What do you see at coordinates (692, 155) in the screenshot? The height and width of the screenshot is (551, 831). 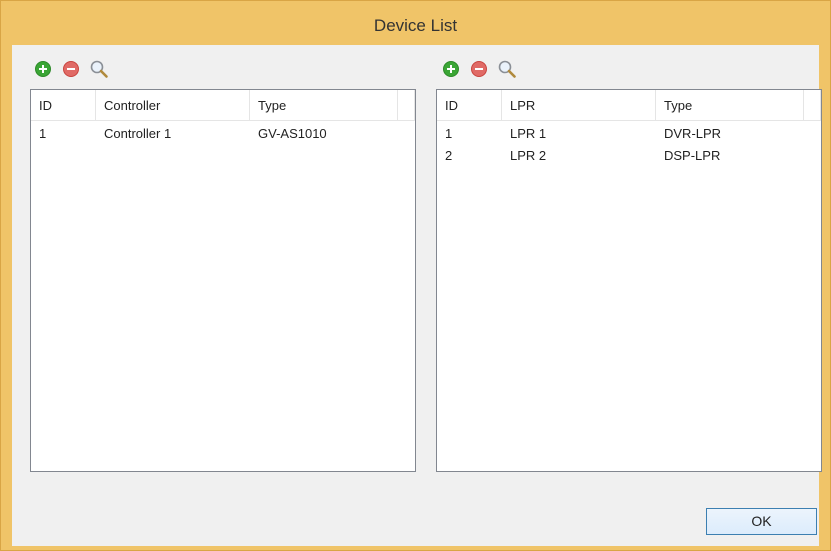 I see `cell-type: DSP-LPR` at bounding box center [692, 155].